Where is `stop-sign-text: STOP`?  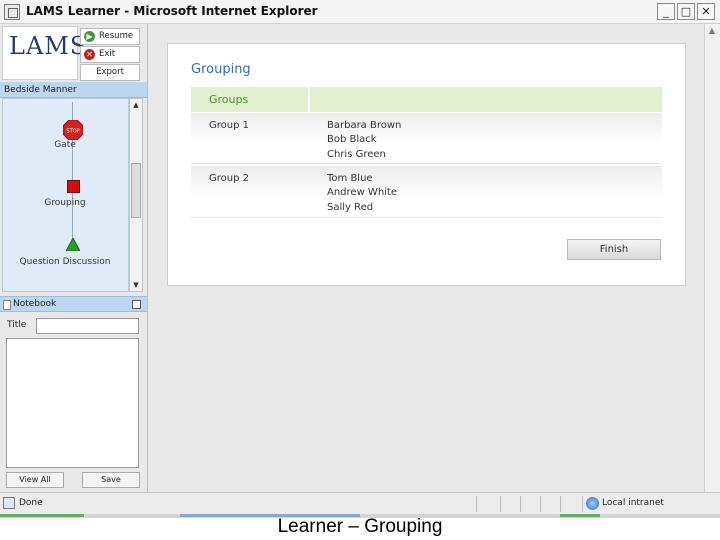 stop-sign-text: STOP is located at coordinates (72, 132).